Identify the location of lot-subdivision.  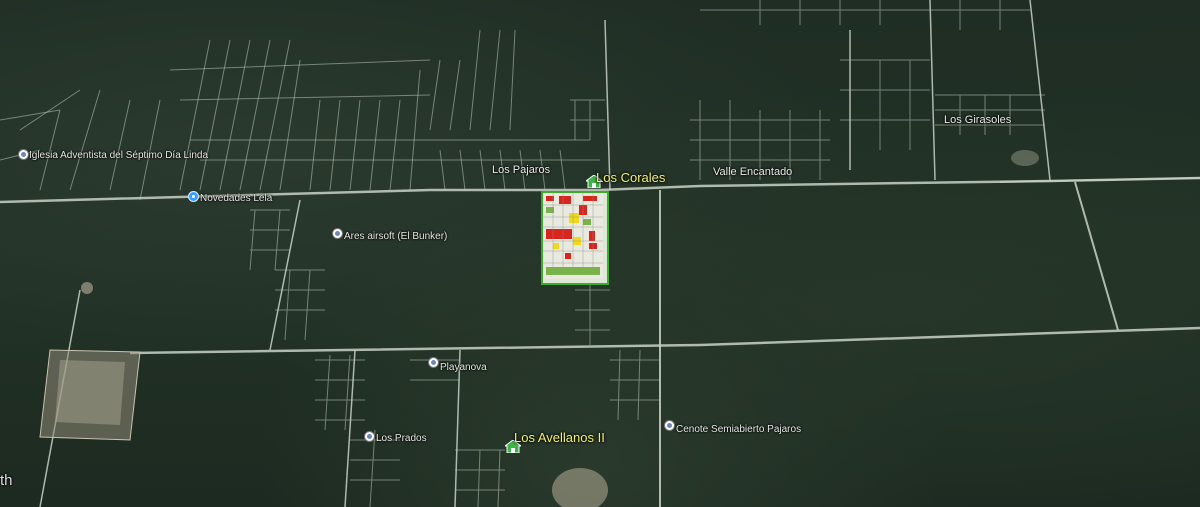
(573, 236).